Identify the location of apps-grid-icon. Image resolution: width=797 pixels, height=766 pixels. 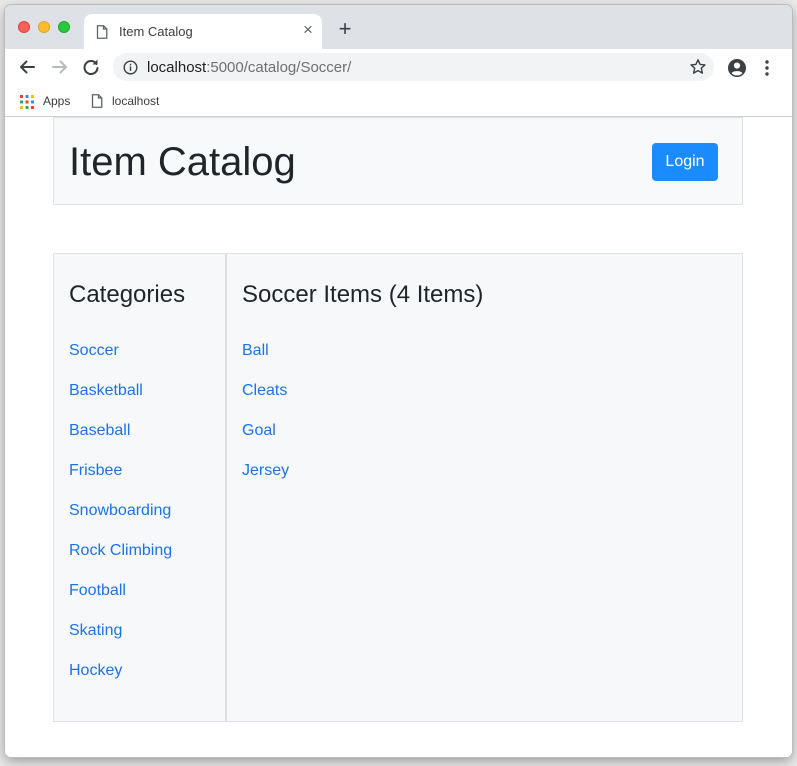
(27, 104).